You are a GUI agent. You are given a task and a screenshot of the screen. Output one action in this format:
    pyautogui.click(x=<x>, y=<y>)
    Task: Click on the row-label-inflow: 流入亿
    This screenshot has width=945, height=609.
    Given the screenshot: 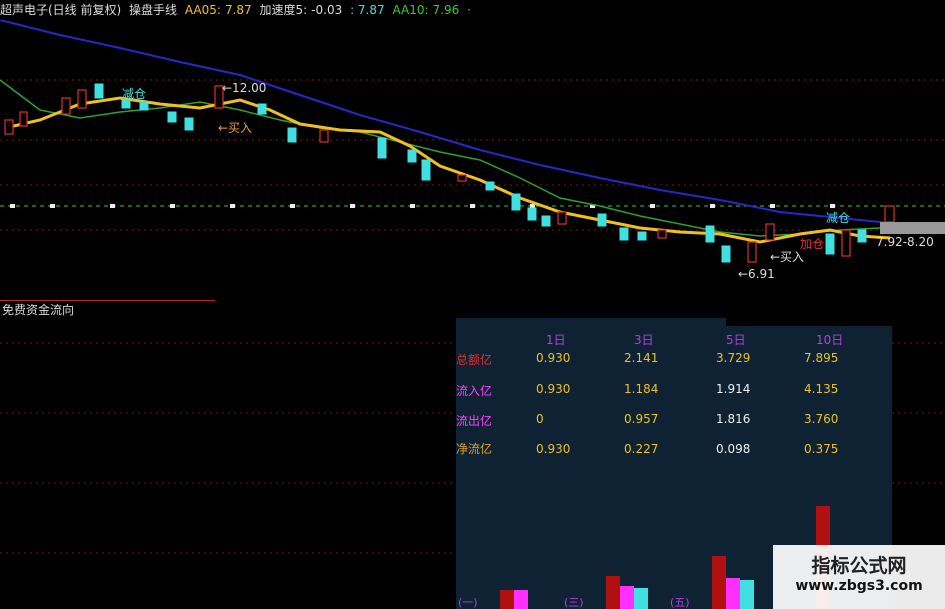 What is the action you would take?
    pyautogui.click(x=474, y=391)
    